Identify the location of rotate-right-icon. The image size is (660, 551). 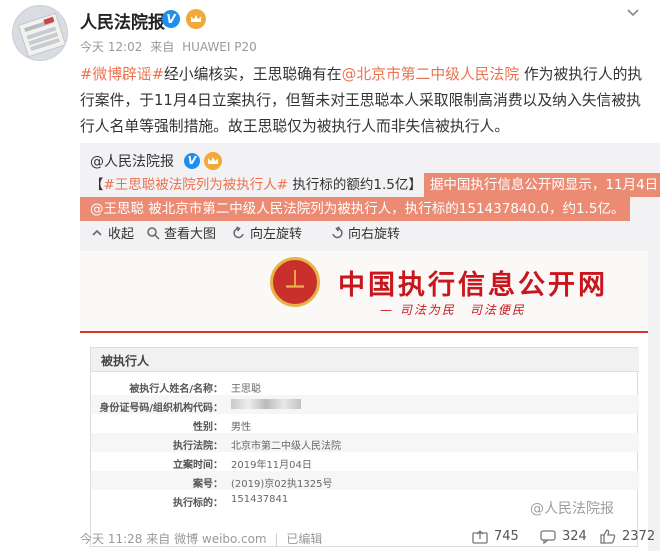
(337, 231).